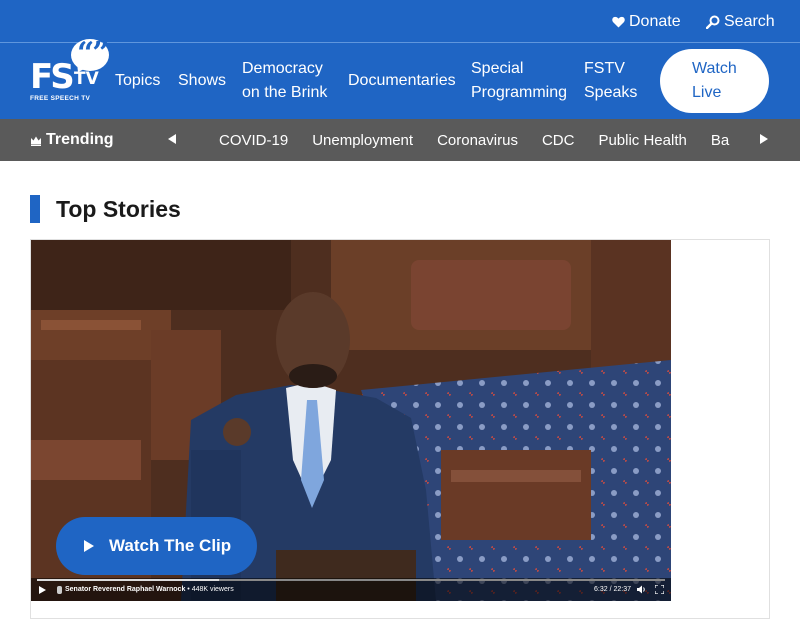 The height and width of the screenshot is (619, 800). Describe the element at coordinates (60, 98) in the screenshot. I see `logo-tagline: FREE SPEECH TV` at that location.